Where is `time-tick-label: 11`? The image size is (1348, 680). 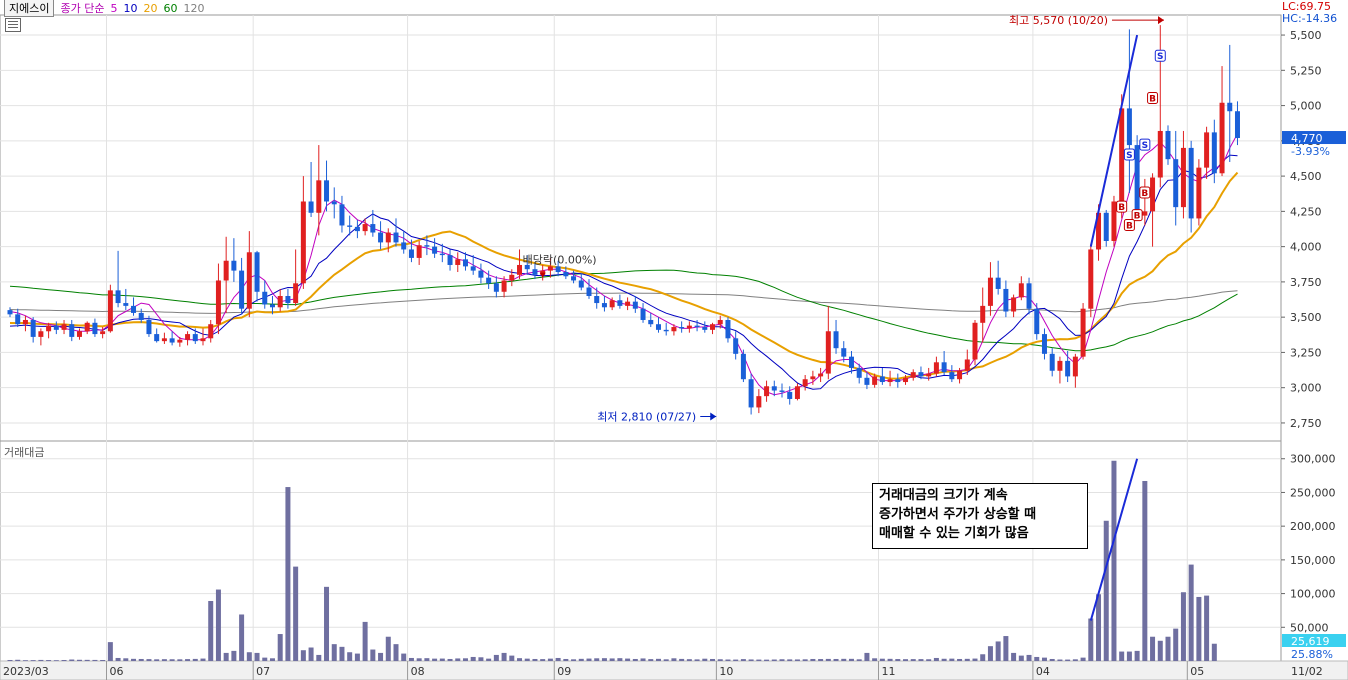
time-tick-label: 11 is located at coordinates (889, 671).